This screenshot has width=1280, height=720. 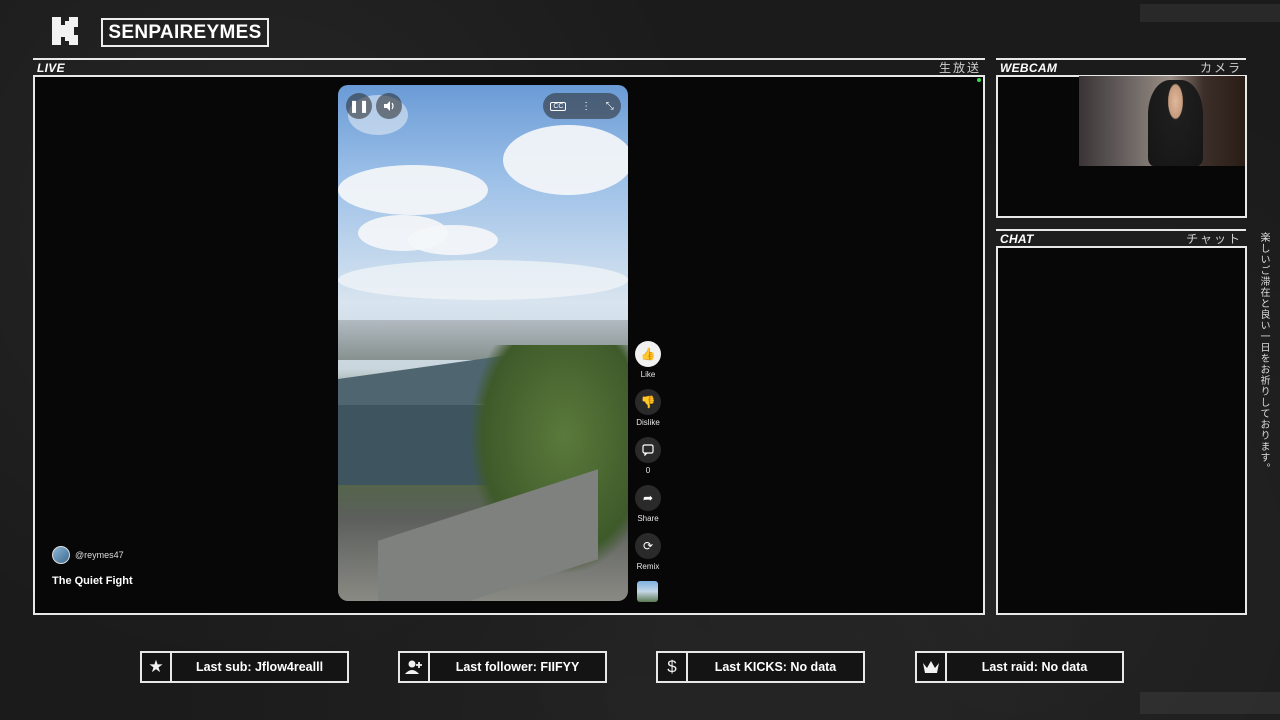 What do you see at coordinates (558, 106) in the screenshot?
I see `captions-button: CC` at bounding box center [558, 106].